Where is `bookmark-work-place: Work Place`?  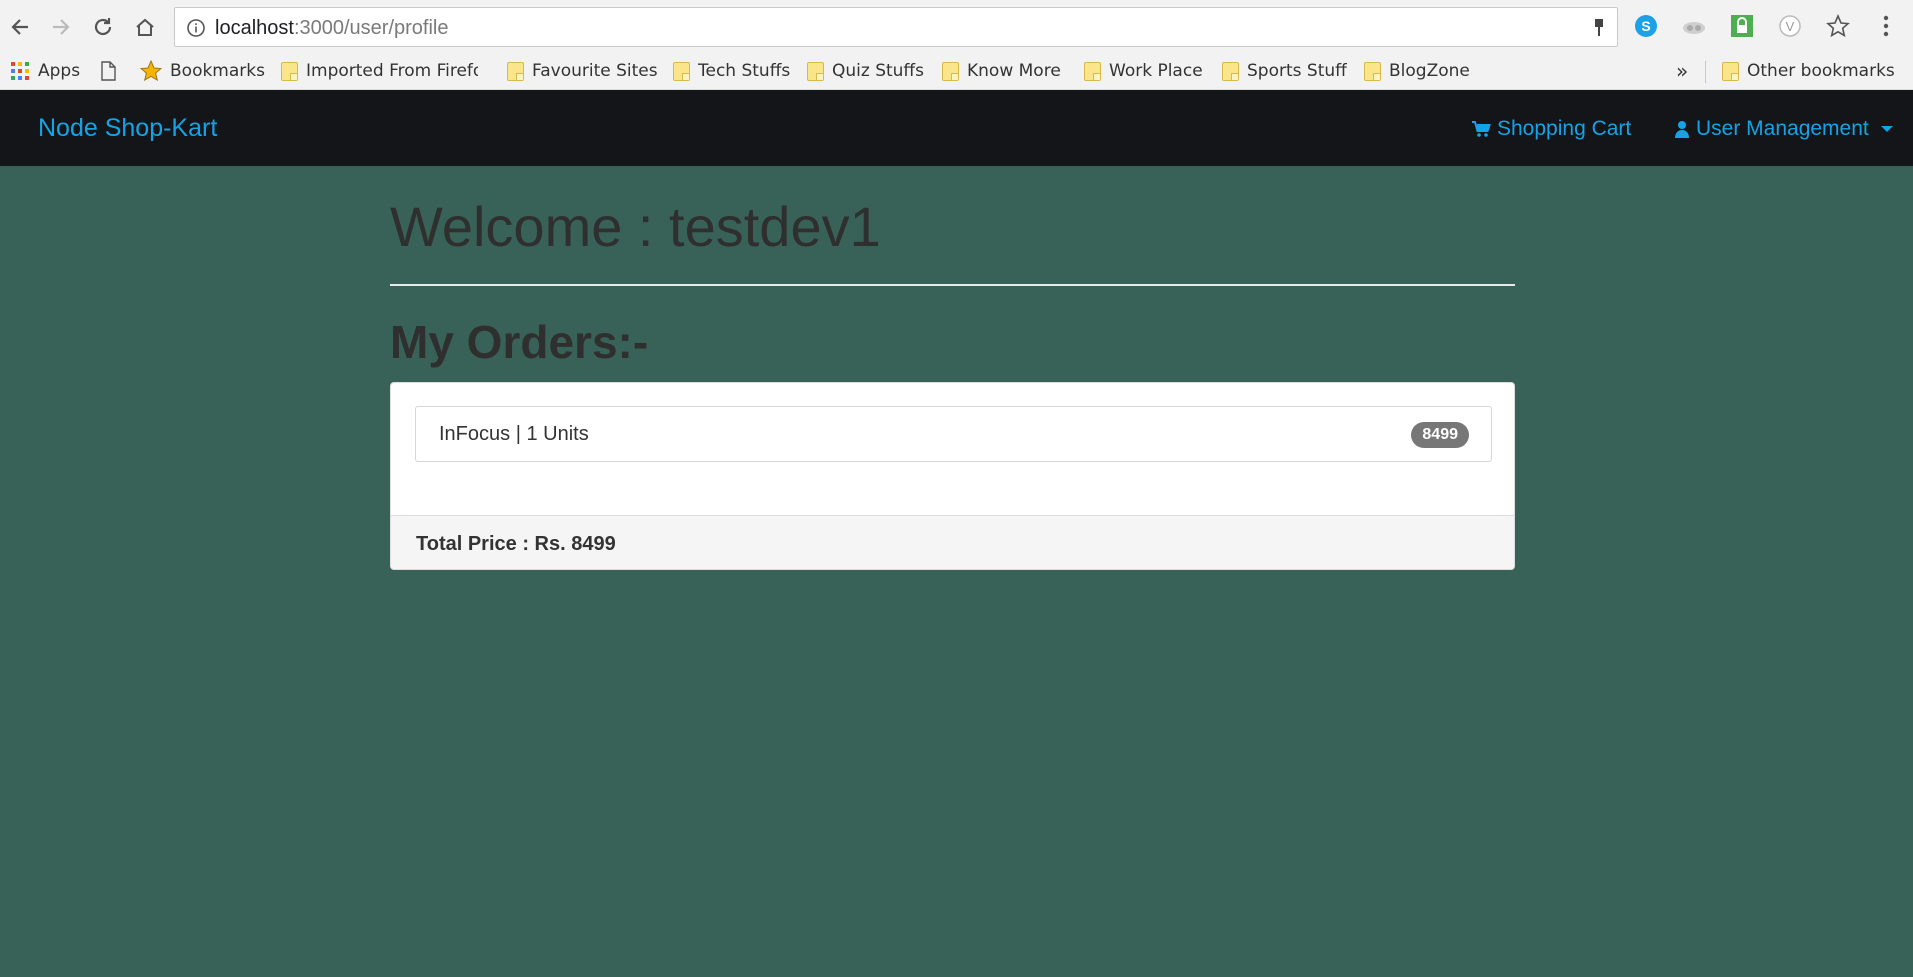
bookmark-work-place: Work Place is located at coordinates (1143, 71).